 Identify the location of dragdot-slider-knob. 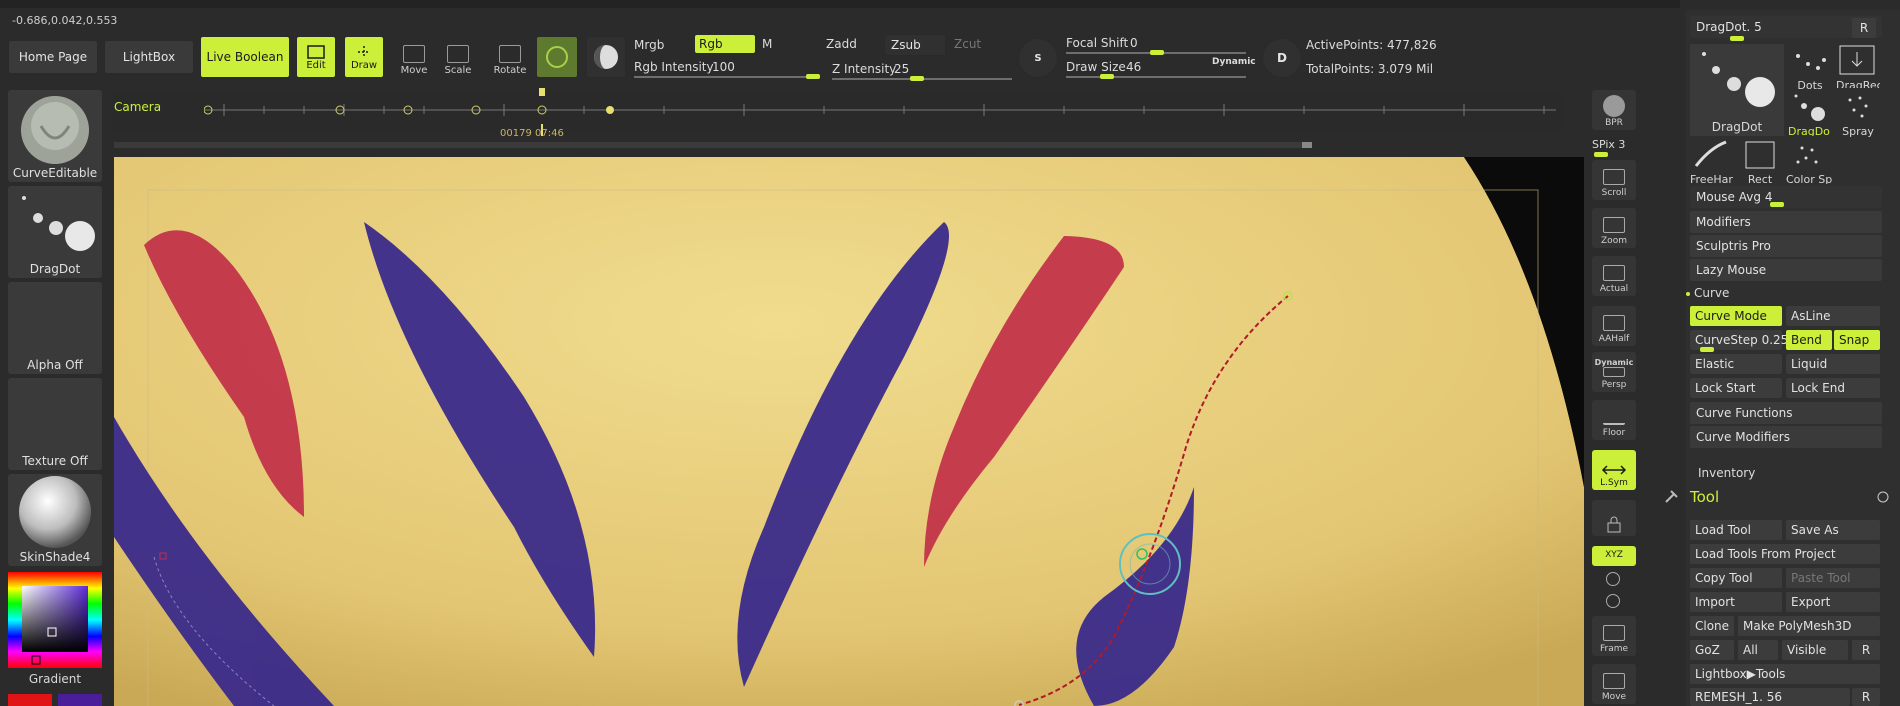
(1737, 38).